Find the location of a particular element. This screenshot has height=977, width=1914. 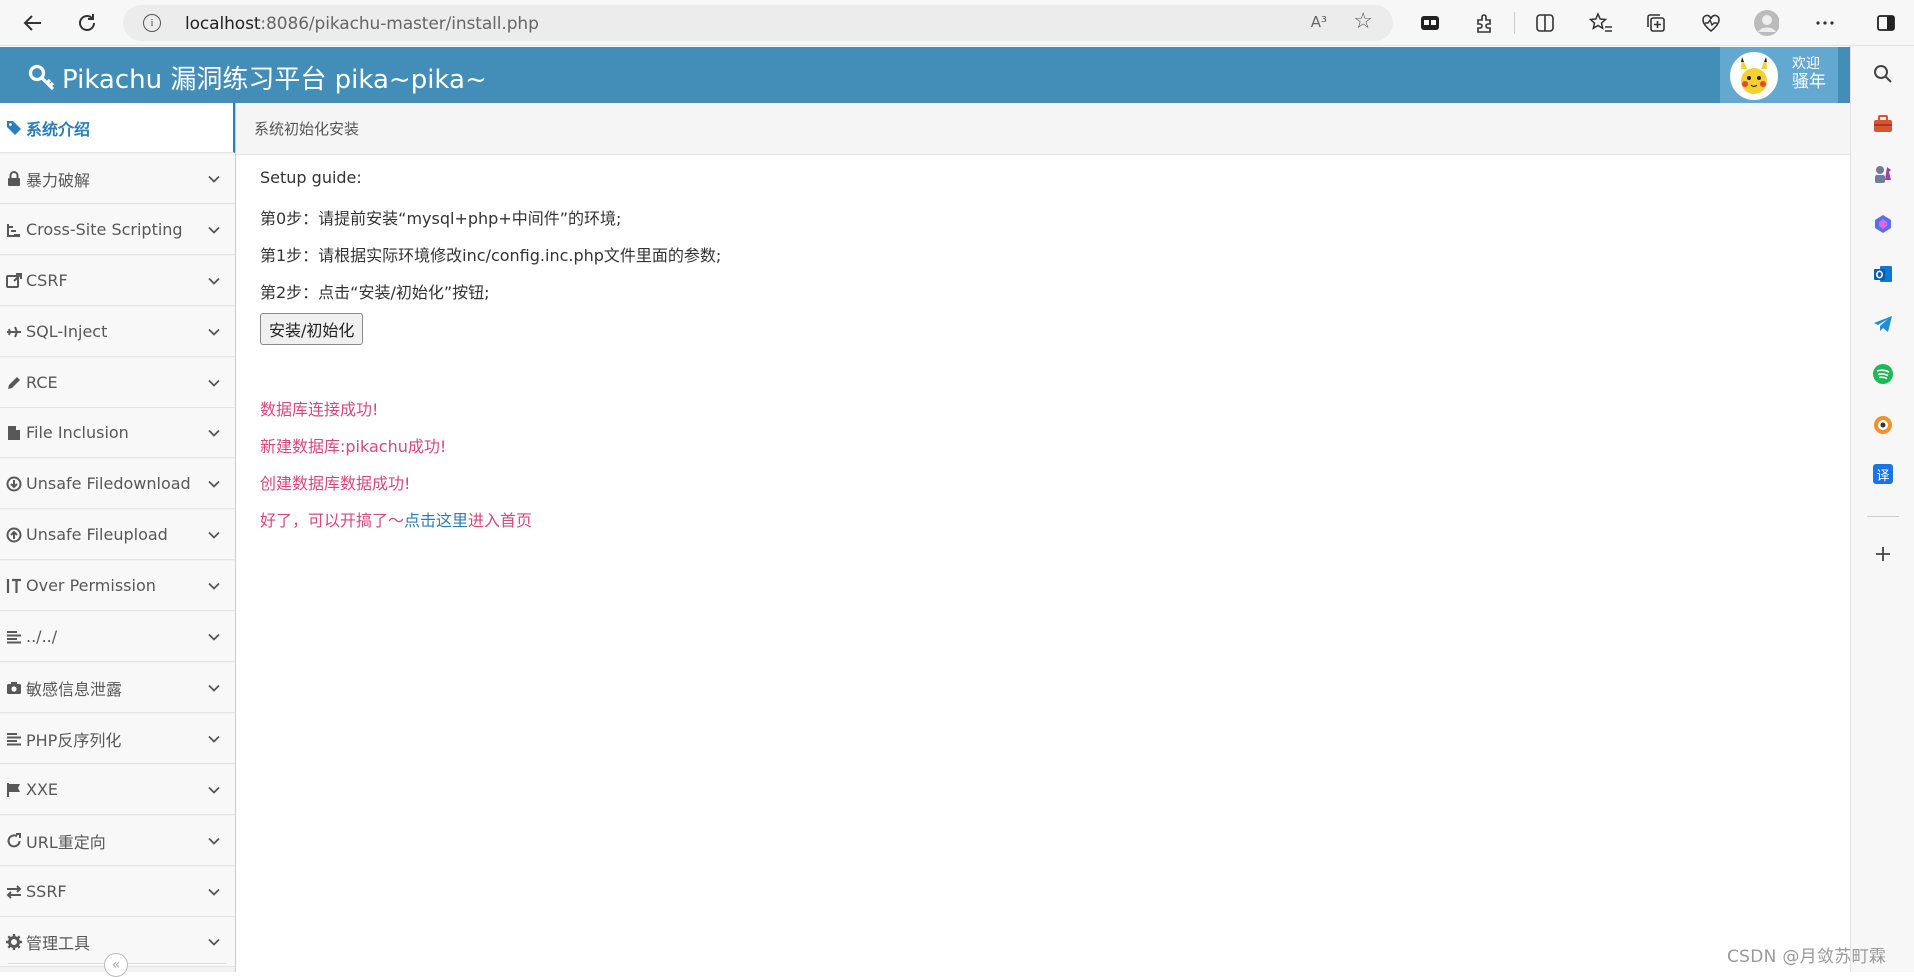

add-icon is located at coordinates (1883, 554).